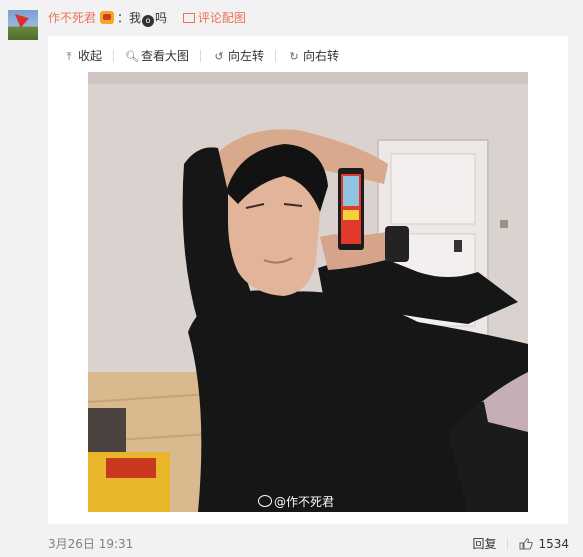 The height and width of the screenshot is (557, 583). I want to click on comment-picture-link: 评论配图, so click(214, 18).